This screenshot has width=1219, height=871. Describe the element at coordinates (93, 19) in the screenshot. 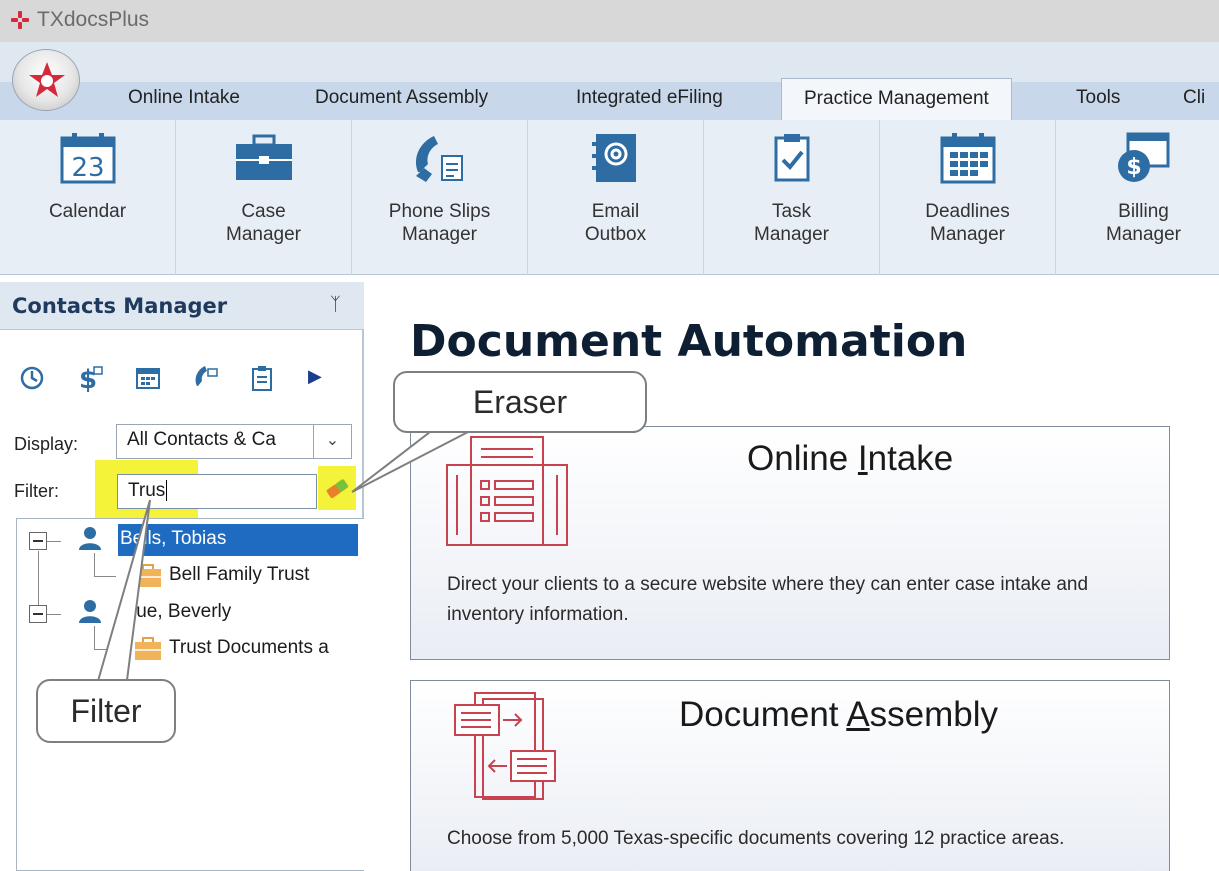

I see `app-title: TXdocsPlus` at that location.